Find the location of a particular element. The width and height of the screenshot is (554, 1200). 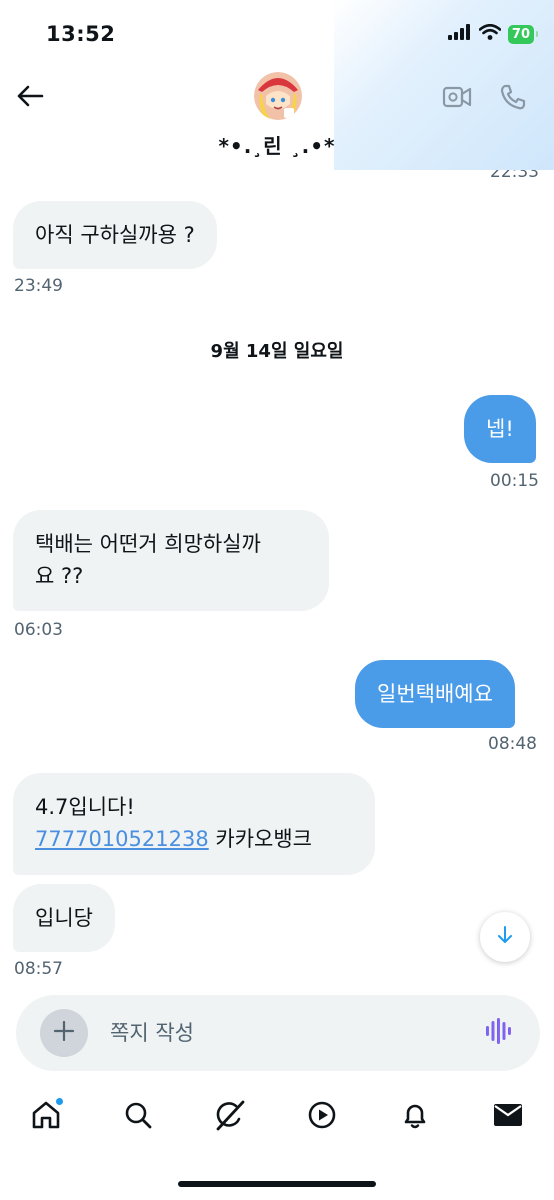

tab-home is located at coordinates (46, 1117).